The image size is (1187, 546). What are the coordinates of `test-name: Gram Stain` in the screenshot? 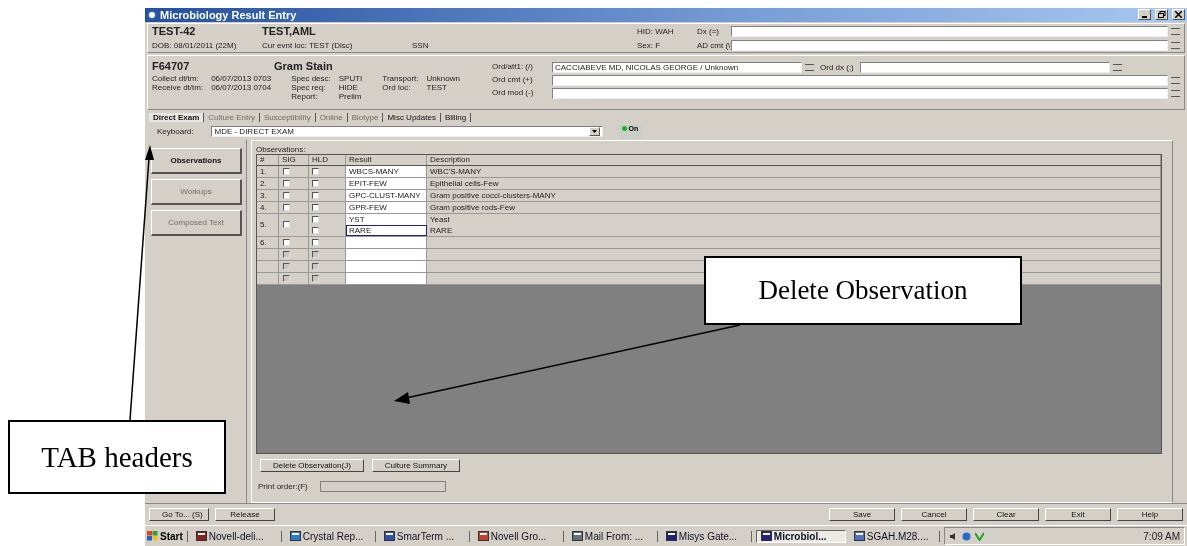 It's located at (303, 65).